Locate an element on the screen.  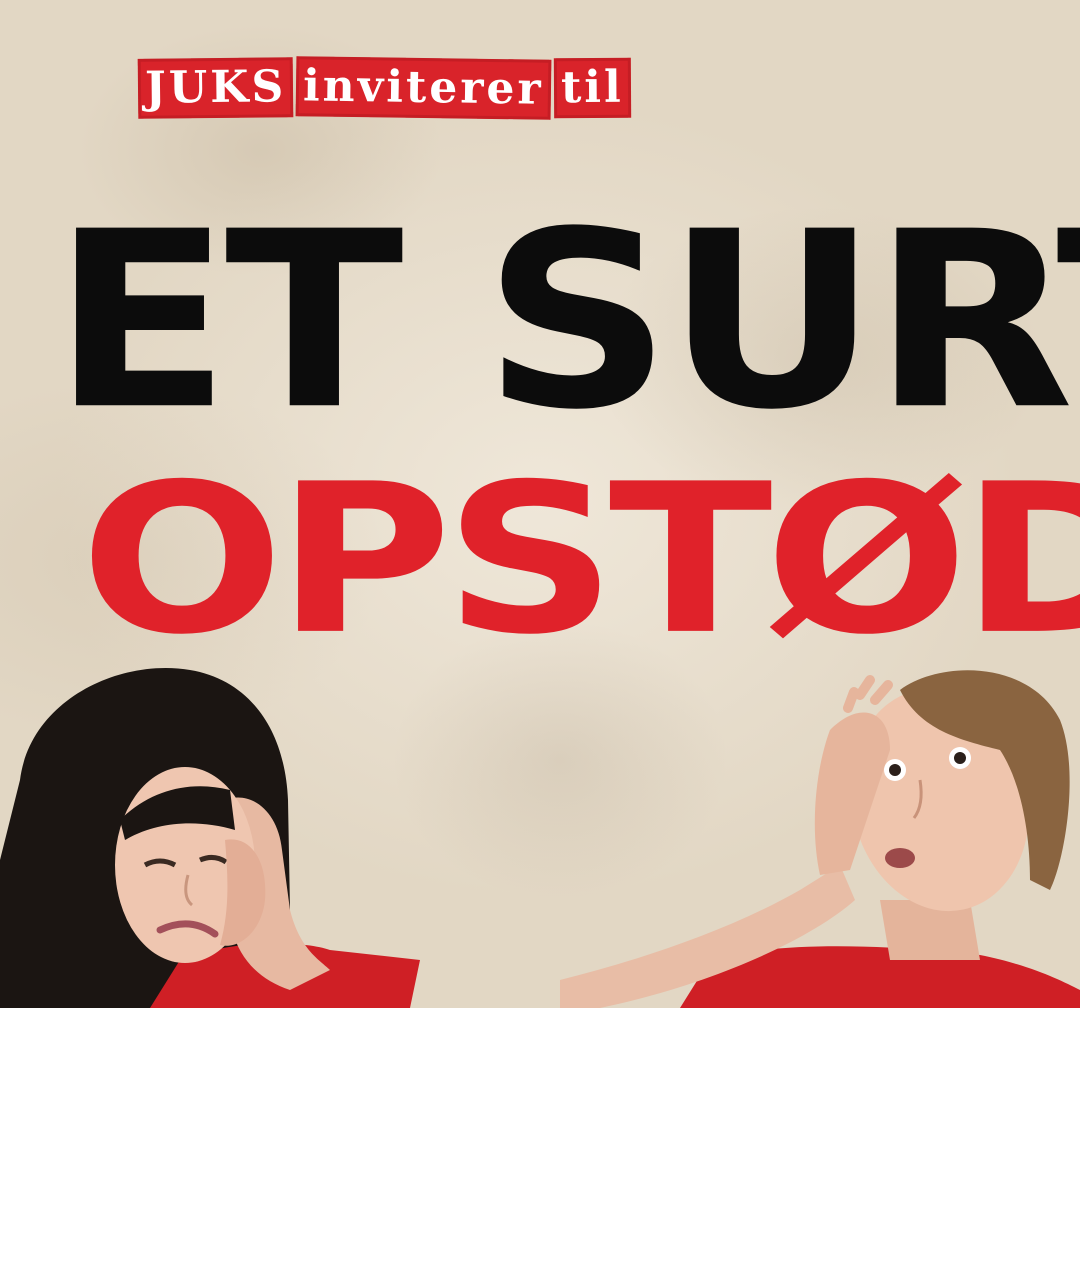
woman-with-long-dark-hair-grimacing-icon is located at coordinates (210, 837).